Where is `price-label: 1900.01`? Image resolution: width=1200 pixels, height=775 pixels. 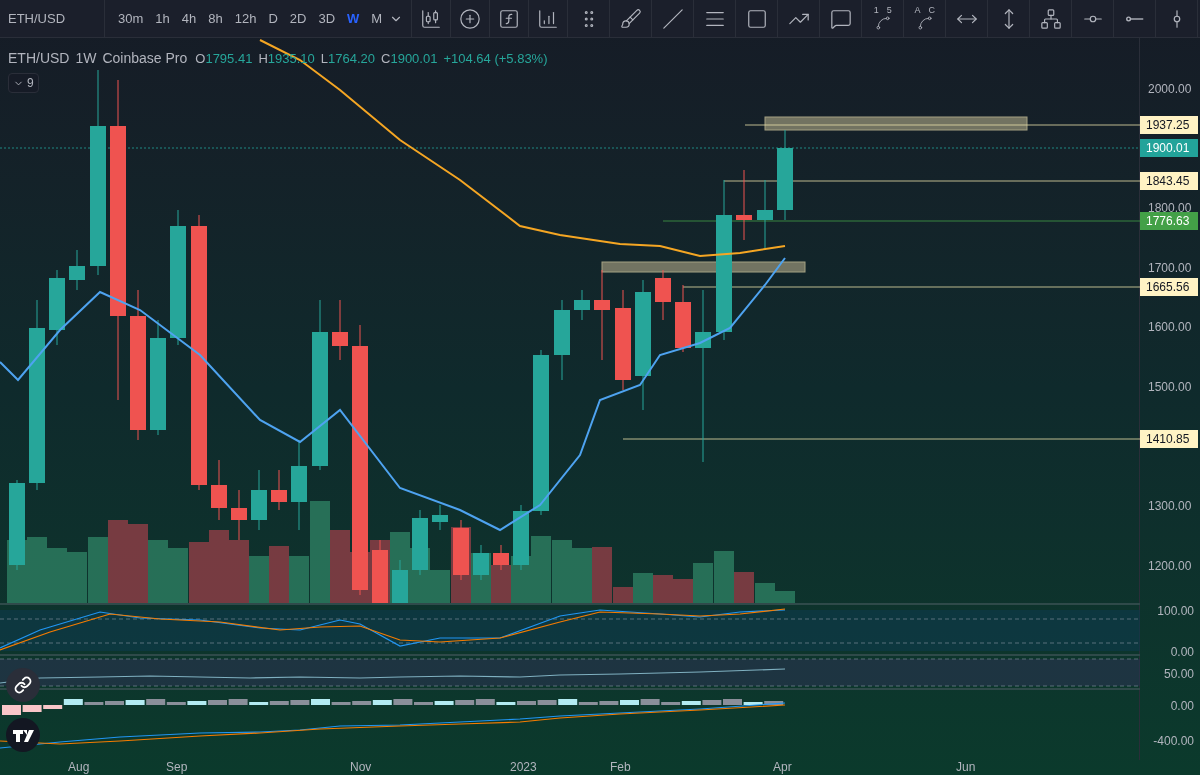 price-label: 1900.01 is located at coordinates (1169, 148).